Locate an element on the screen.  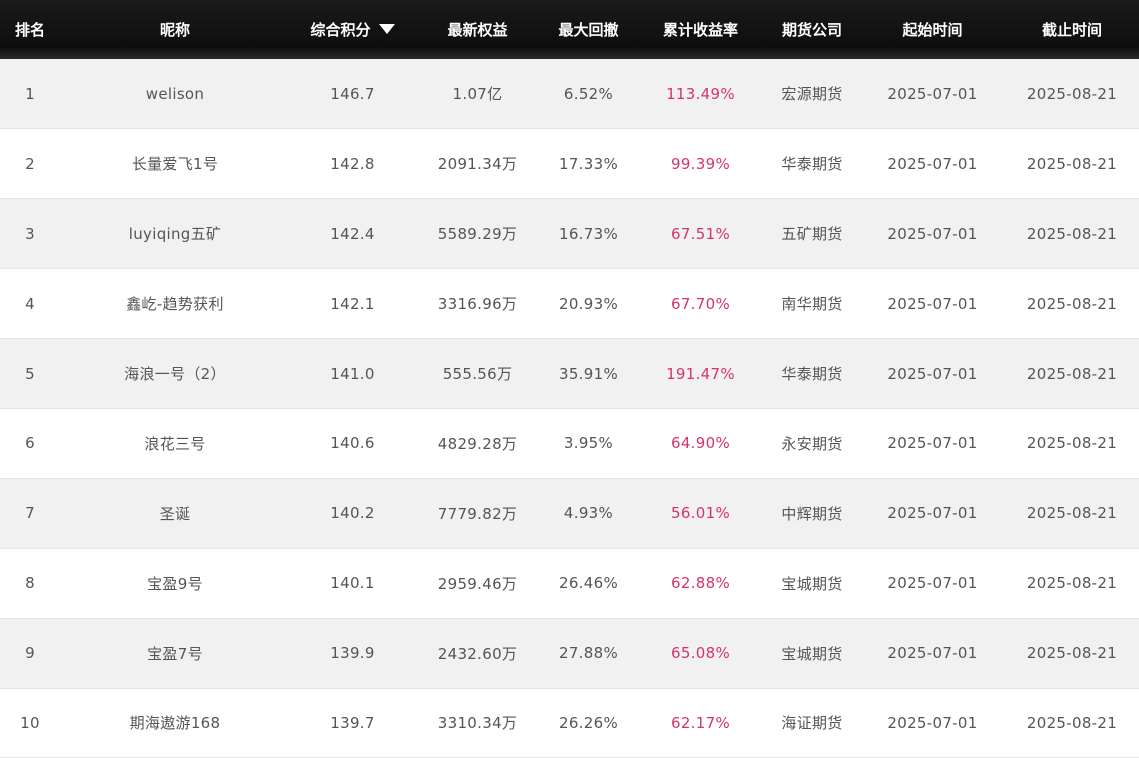
header-end: 截止时间 is located at coordinates (1072, 29).